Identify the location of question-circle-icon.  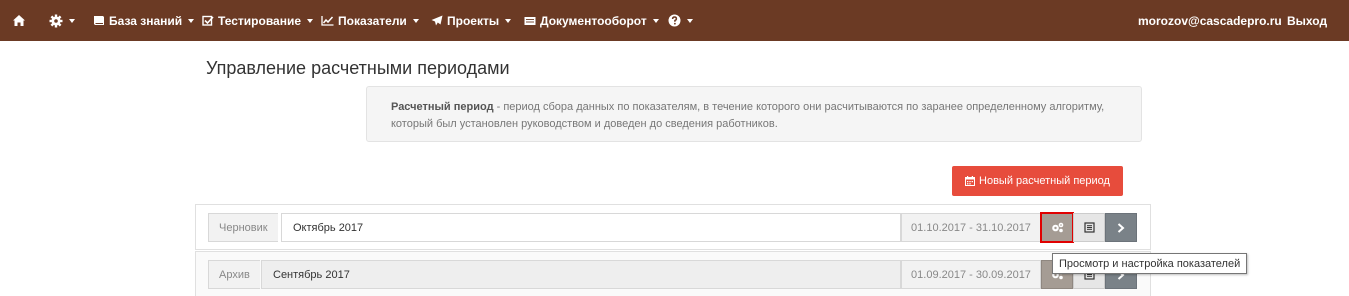
(674, 20).